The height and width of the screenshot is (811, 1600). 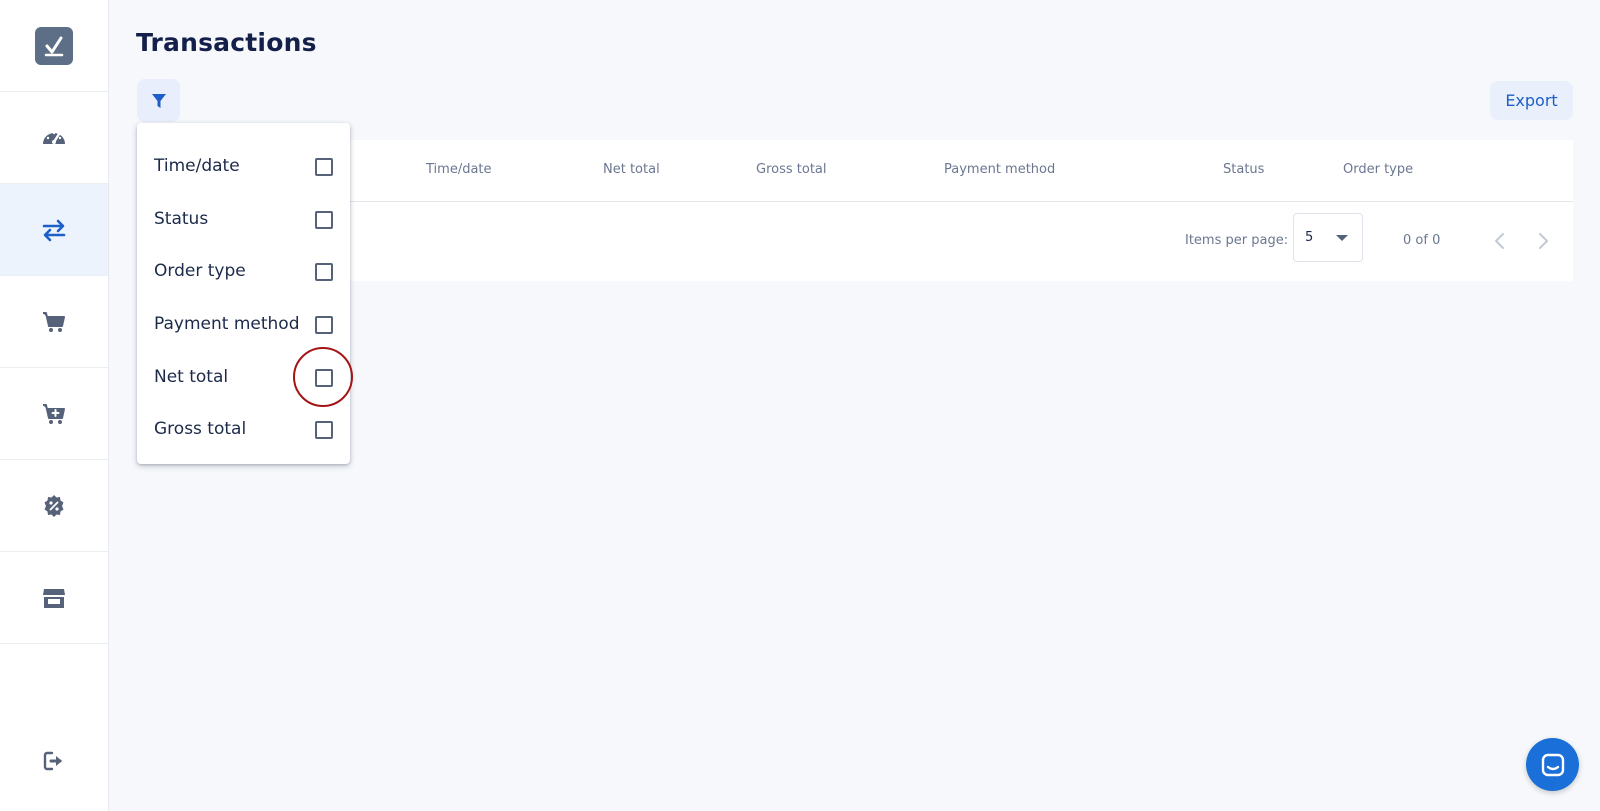 What do you see at coordinates (1328, 237) in the screenshot?
I see `items-per-page-select: 5` at bounding box center [1328, 237].